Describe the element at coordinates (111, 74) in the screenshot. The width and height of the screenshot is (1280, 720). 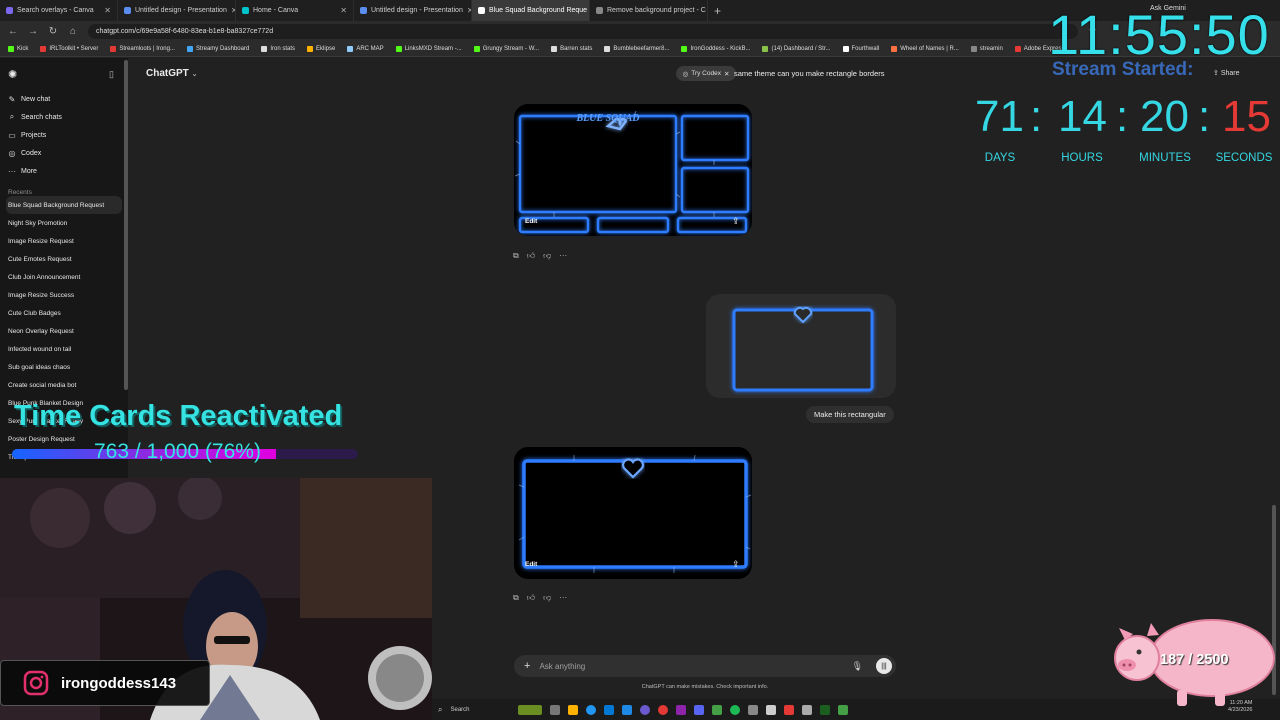
I see `sidebar-toggle-icon: ▯` at that location.